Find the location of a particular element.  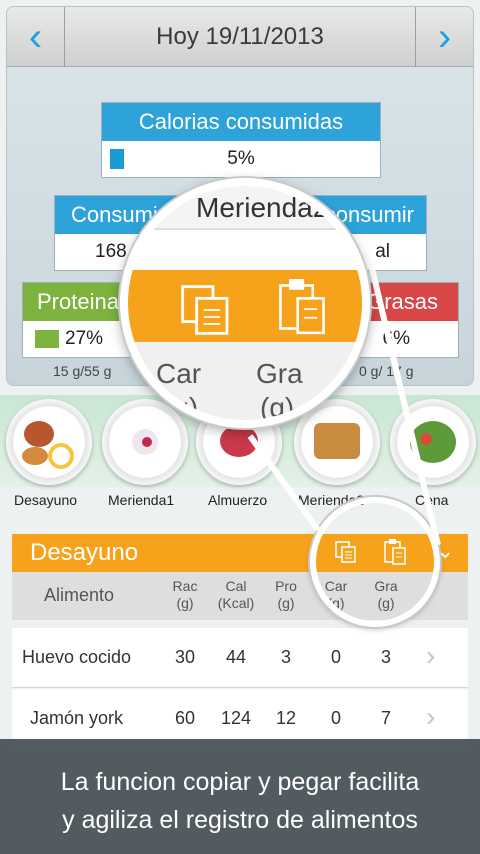

copy-icon is located at coordinates (206, 310).